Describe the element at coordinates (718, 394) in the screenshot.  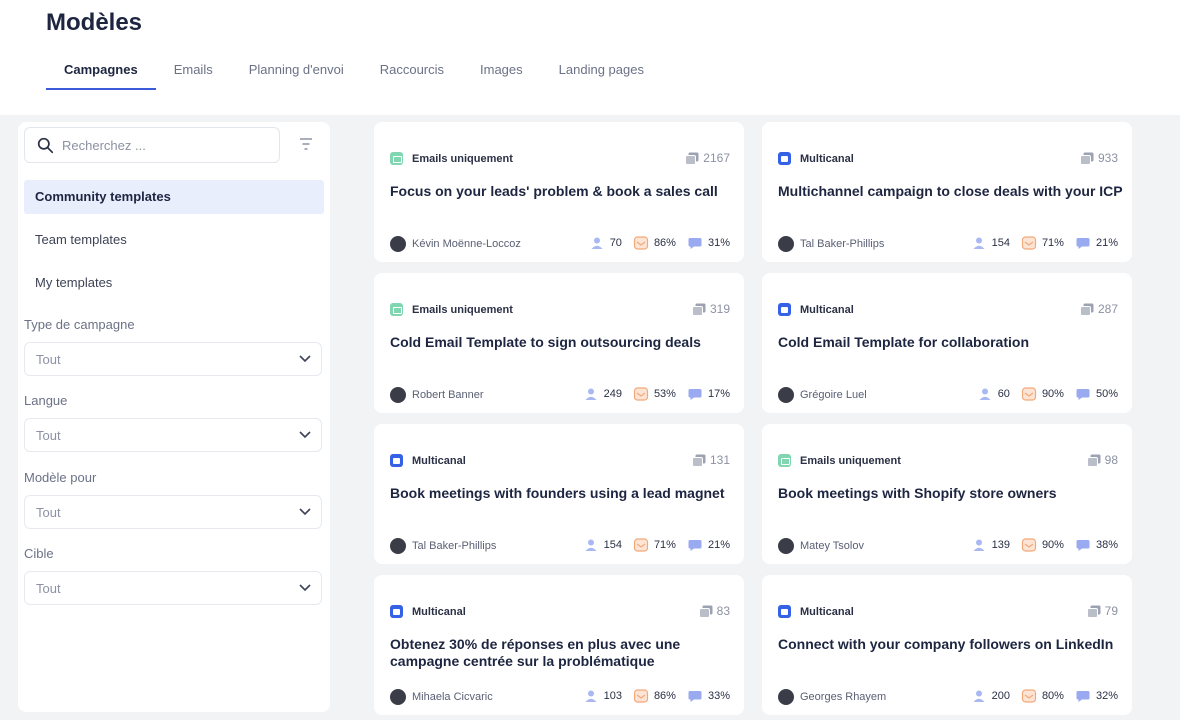
I see `reply-rate: 17%` at that location.